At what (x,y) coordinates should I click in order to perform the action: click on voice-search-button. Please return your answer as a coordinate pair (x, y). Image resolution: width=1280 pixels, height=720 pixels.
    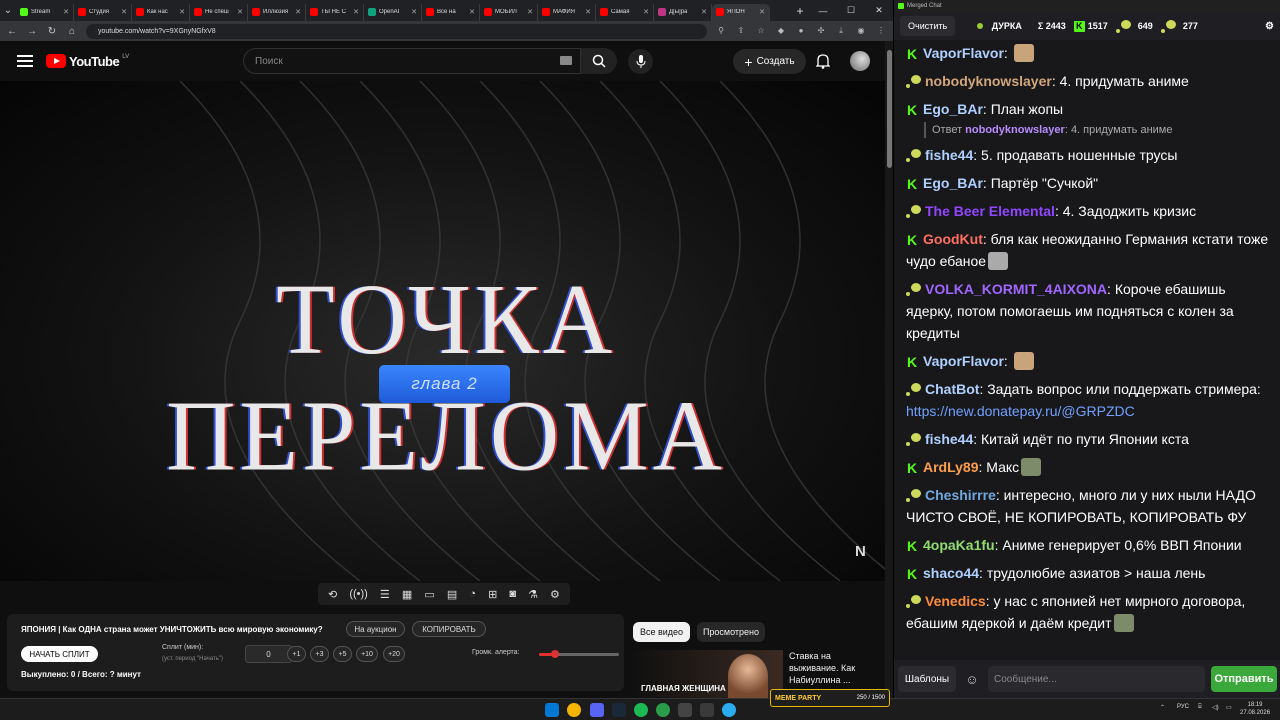
    Looking at the image, I should click on (640, 61).